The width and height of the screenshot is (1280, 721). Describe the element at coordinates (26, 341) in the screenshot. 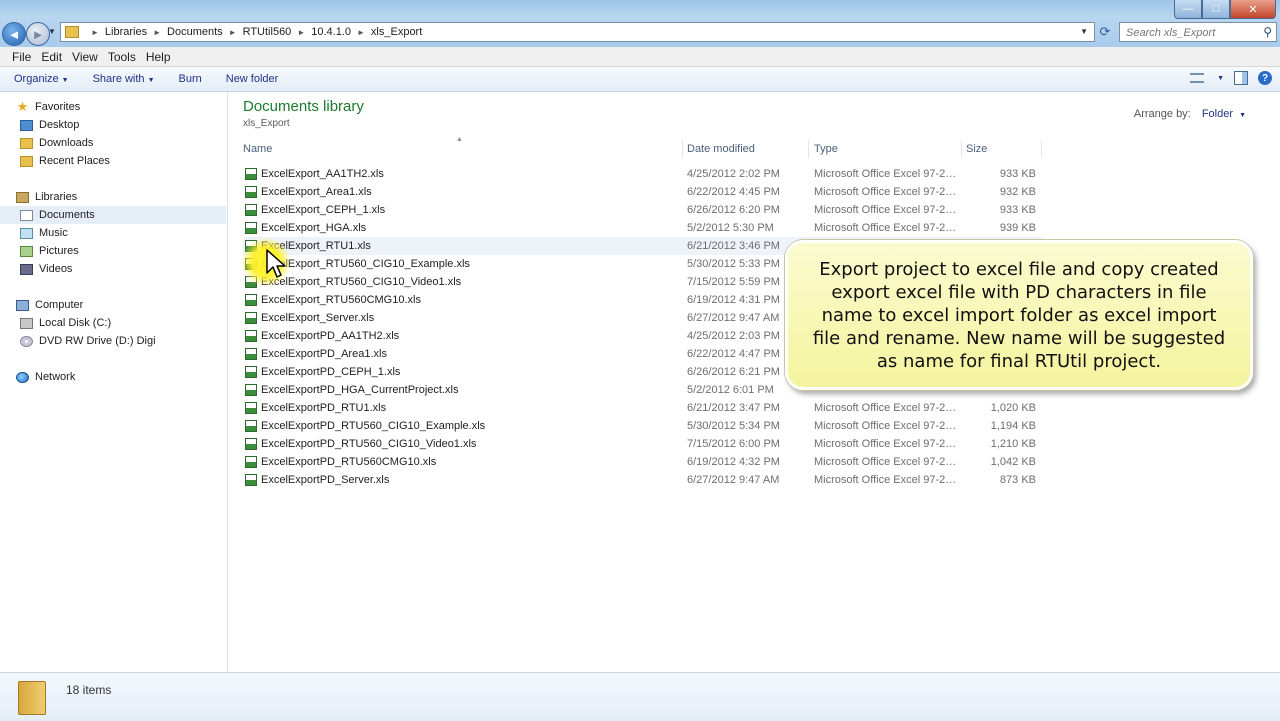

I see `dvd-drive-icon` at that location.